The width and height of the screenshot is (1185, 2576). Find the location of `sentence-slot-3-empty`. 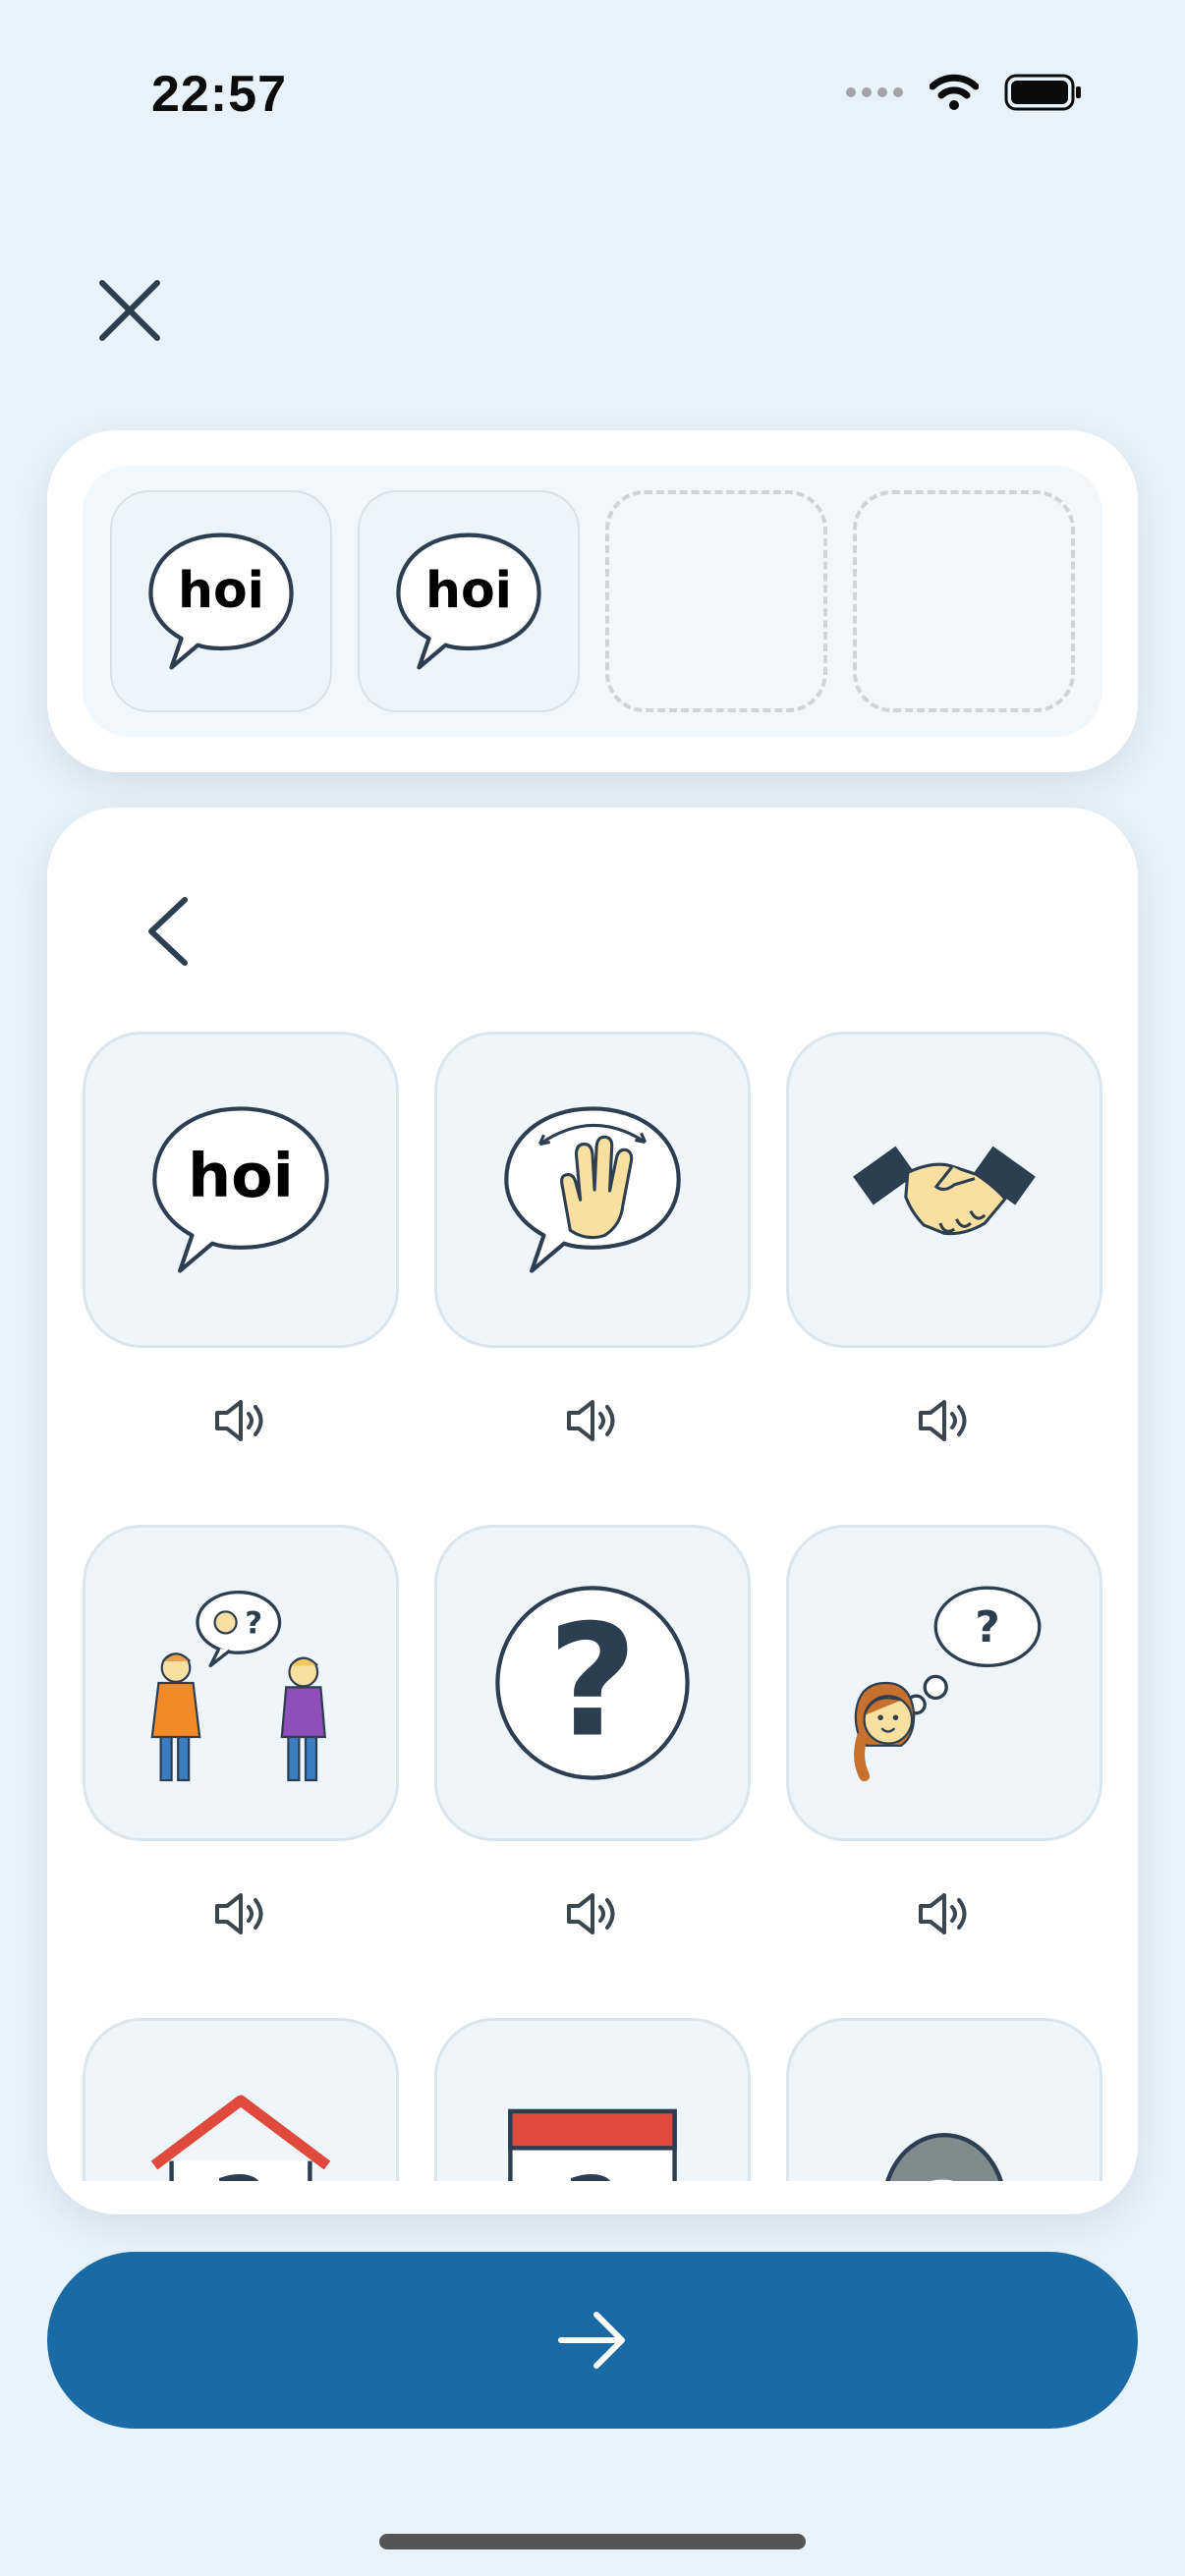

sentence-slot-3-empty is located at coordinates (716, 601).